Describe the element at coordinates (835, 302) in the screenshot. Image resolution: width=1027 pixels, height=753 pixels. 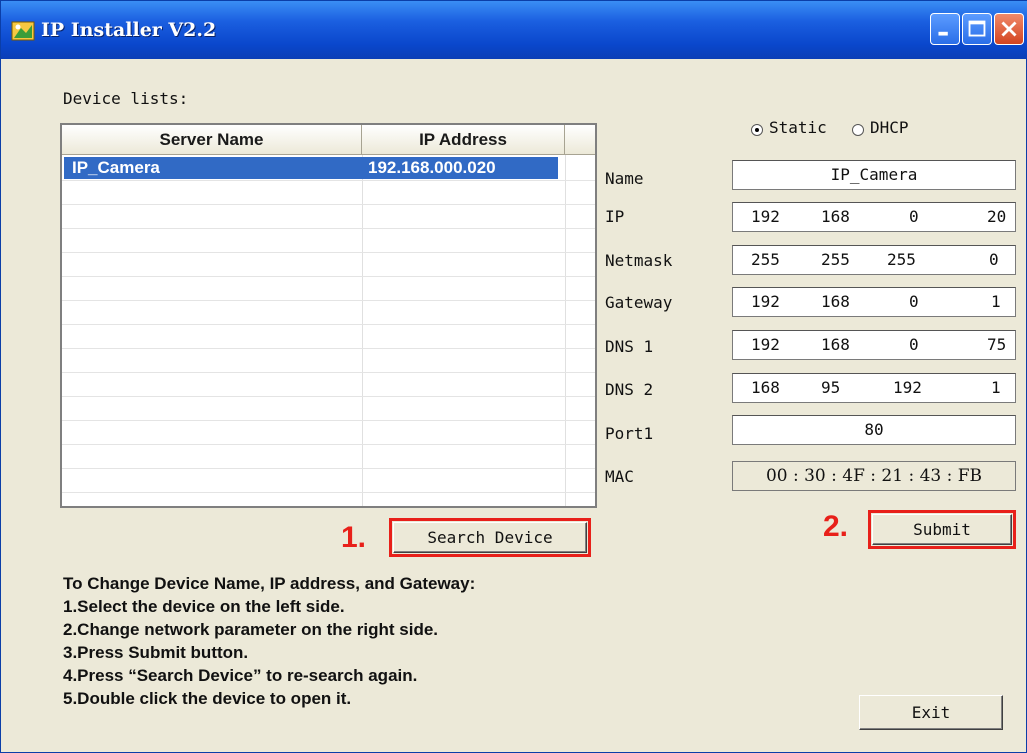
I see `gateway-octet-2: 168` at that location.